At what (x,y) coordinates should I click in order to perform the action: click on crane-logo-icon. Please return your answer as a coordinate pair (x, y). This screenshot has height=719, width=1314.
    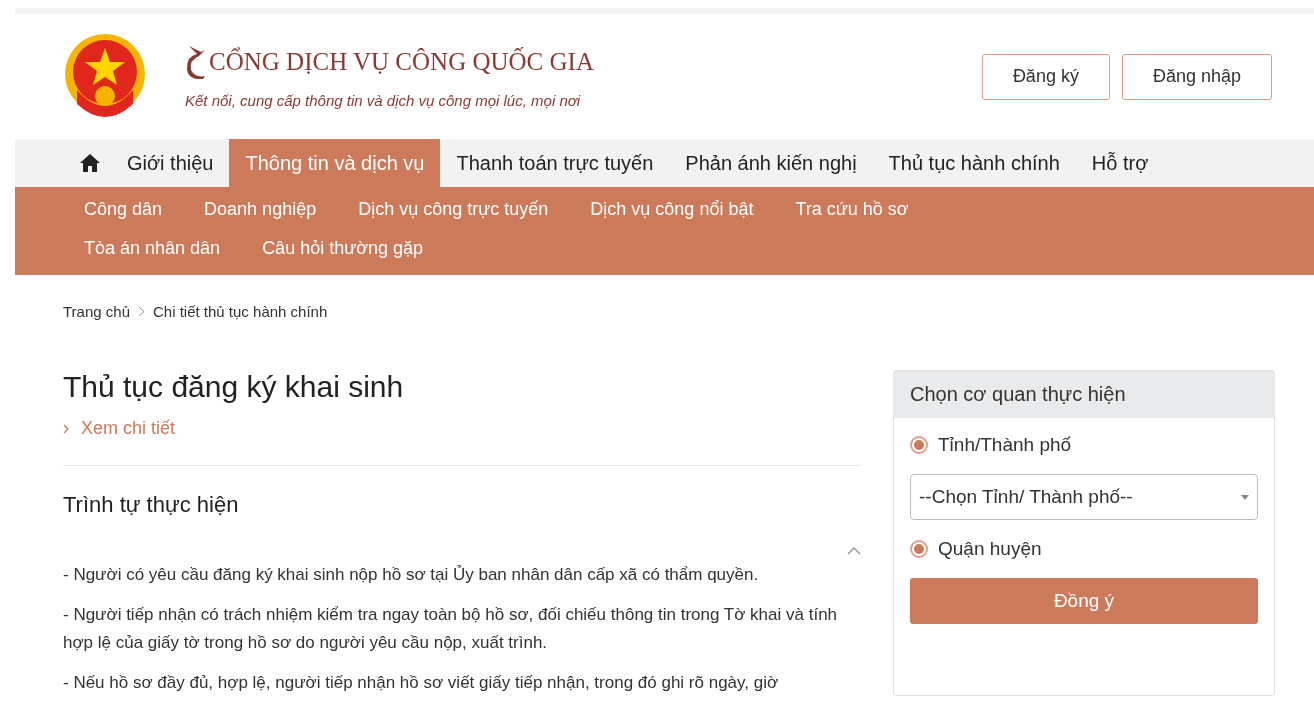
    Looking at the image, I should click on (196, 62).